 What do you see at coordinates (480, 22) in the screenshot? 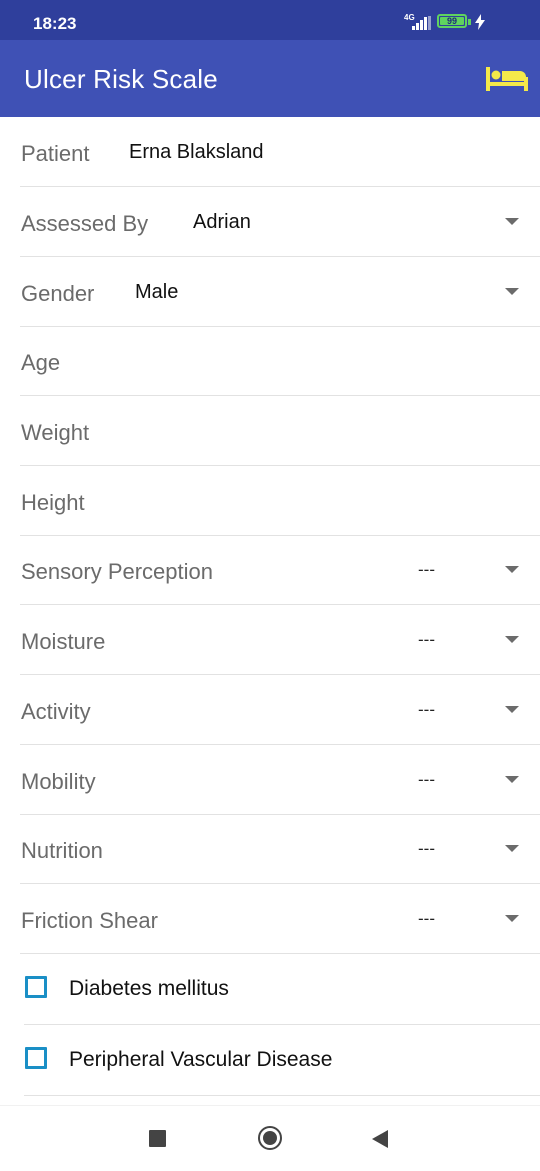
I see `charging-icon` at bounding box center [480, 22].